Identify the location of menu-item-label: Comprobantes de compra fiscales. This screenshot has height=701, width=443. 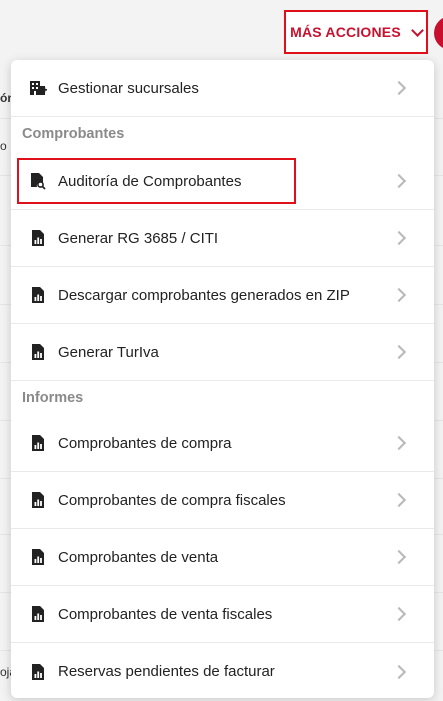
(172, 500).